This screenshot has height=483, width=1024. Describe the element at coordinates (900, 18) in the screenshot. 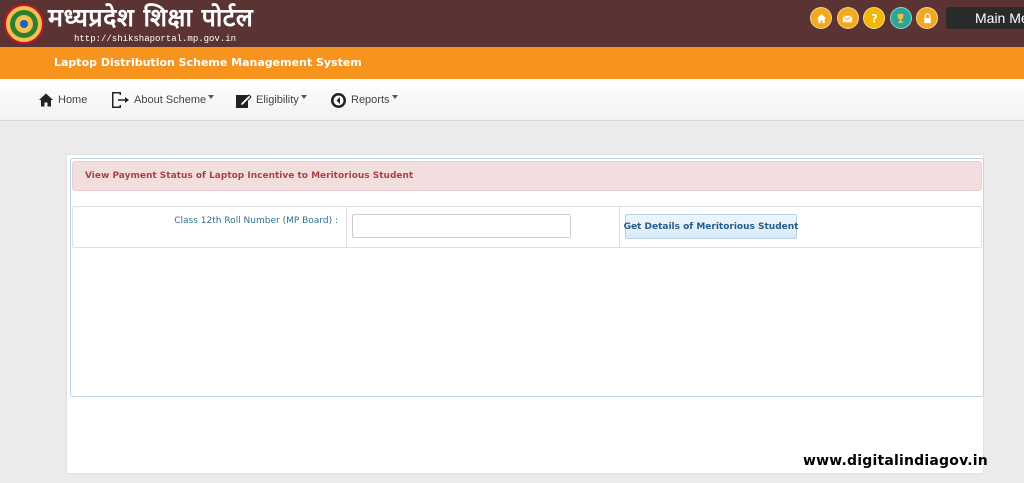

I see `trophy-icon` at that location.